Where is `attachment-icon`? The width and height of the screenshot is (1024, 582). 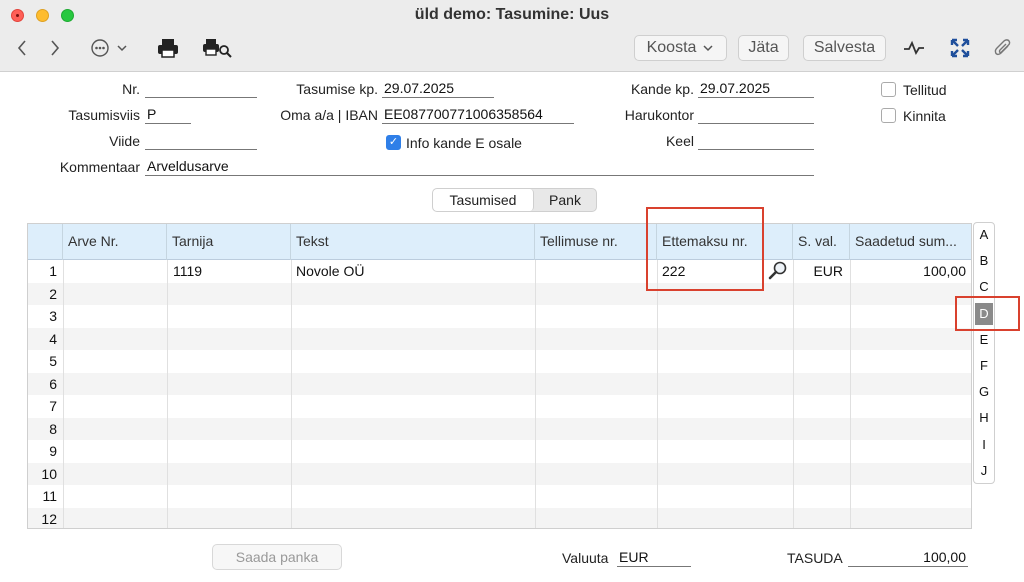
attachment-icon is located at coordinates (1003, 48).